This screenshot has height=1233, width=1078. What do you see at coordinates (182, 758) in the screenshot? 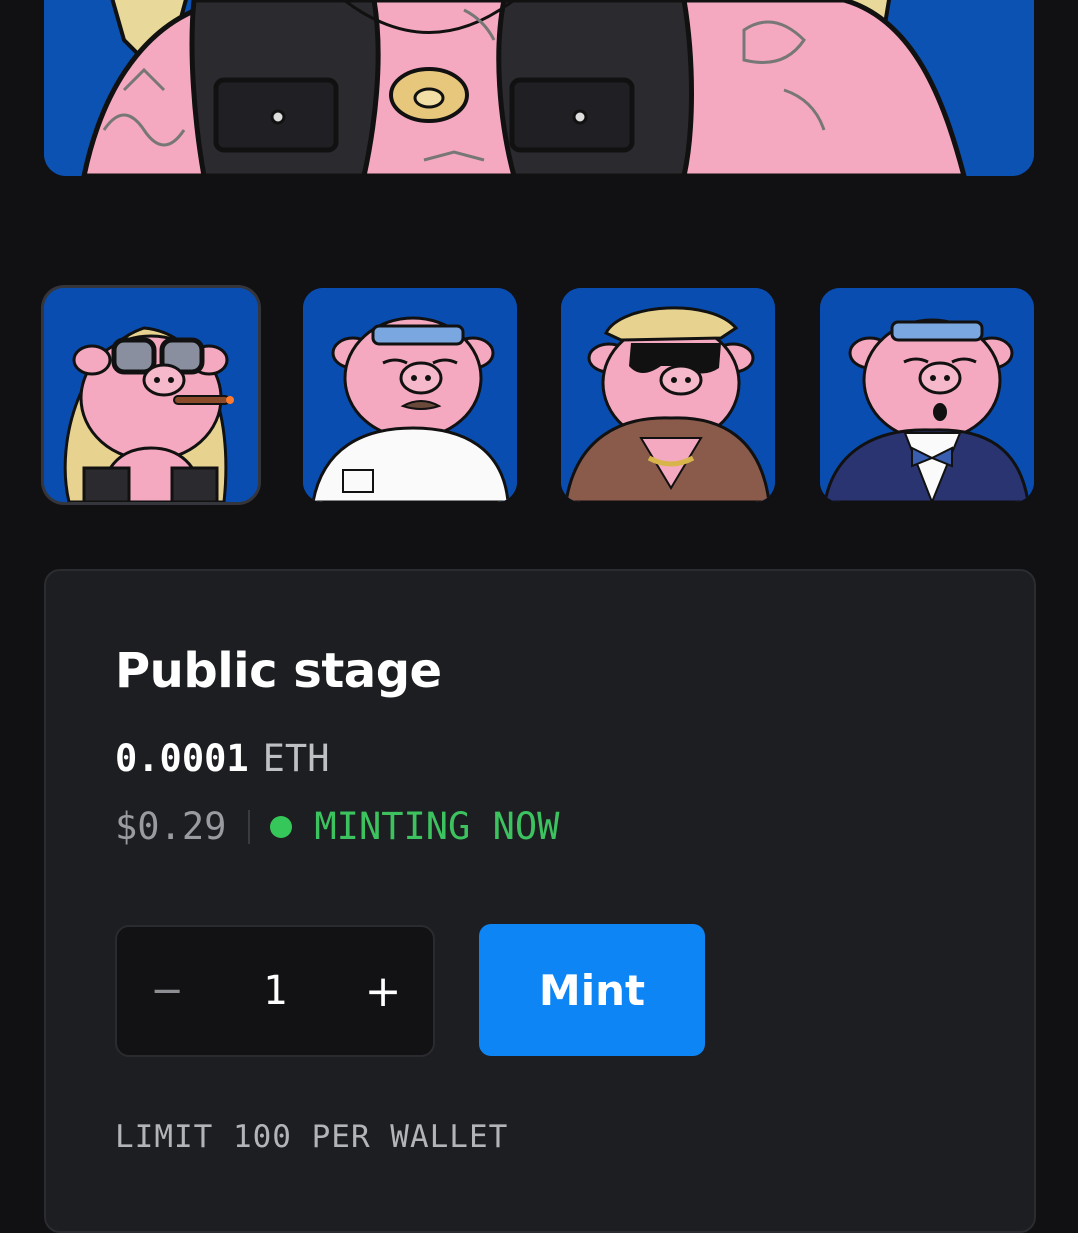
I see `price-value: 0.0001` at bounding box center [182, 758].